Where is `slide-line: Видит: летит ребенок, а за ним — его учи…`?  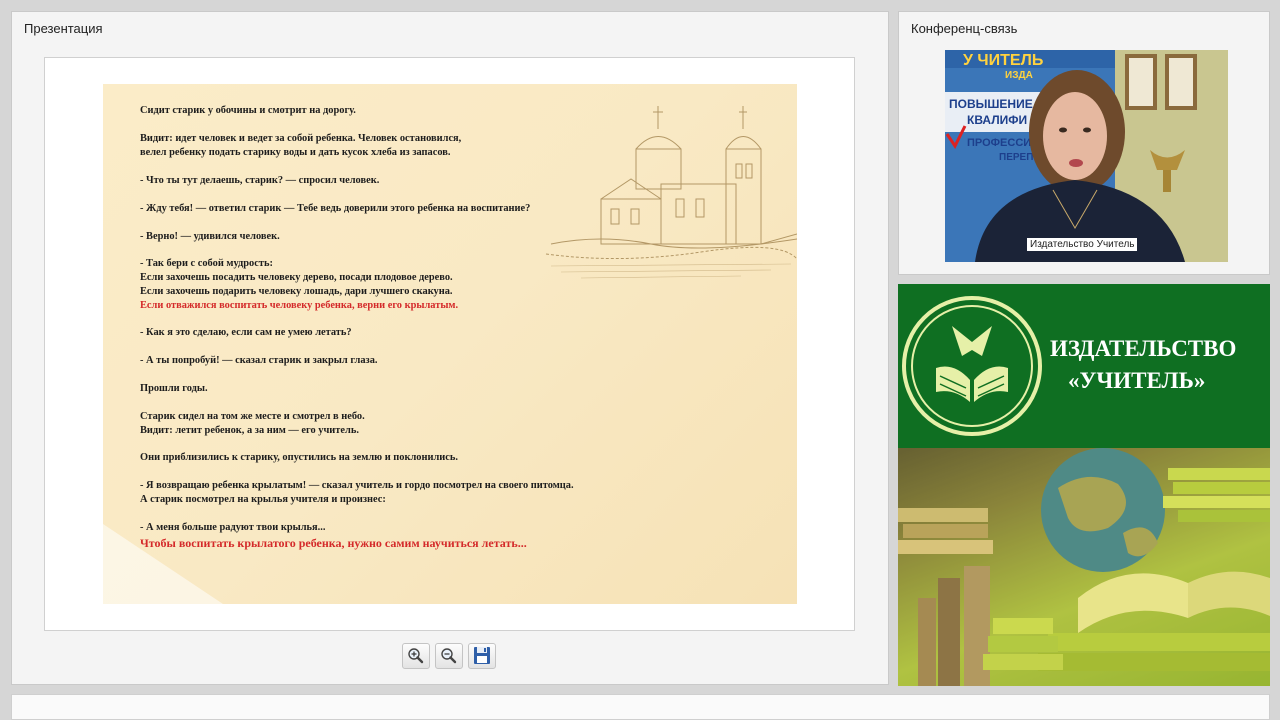
slide-line: Видит: летит ребенок, а за ним — его учи… is located at coordinates (249, 430).